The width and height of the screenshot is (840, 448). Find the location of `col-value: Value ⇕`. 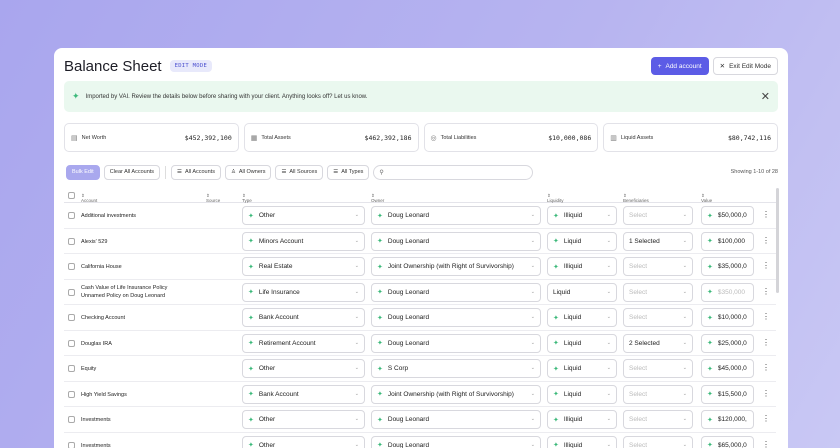

col-value: Value ⇕ is located at coordinates (706, 198).